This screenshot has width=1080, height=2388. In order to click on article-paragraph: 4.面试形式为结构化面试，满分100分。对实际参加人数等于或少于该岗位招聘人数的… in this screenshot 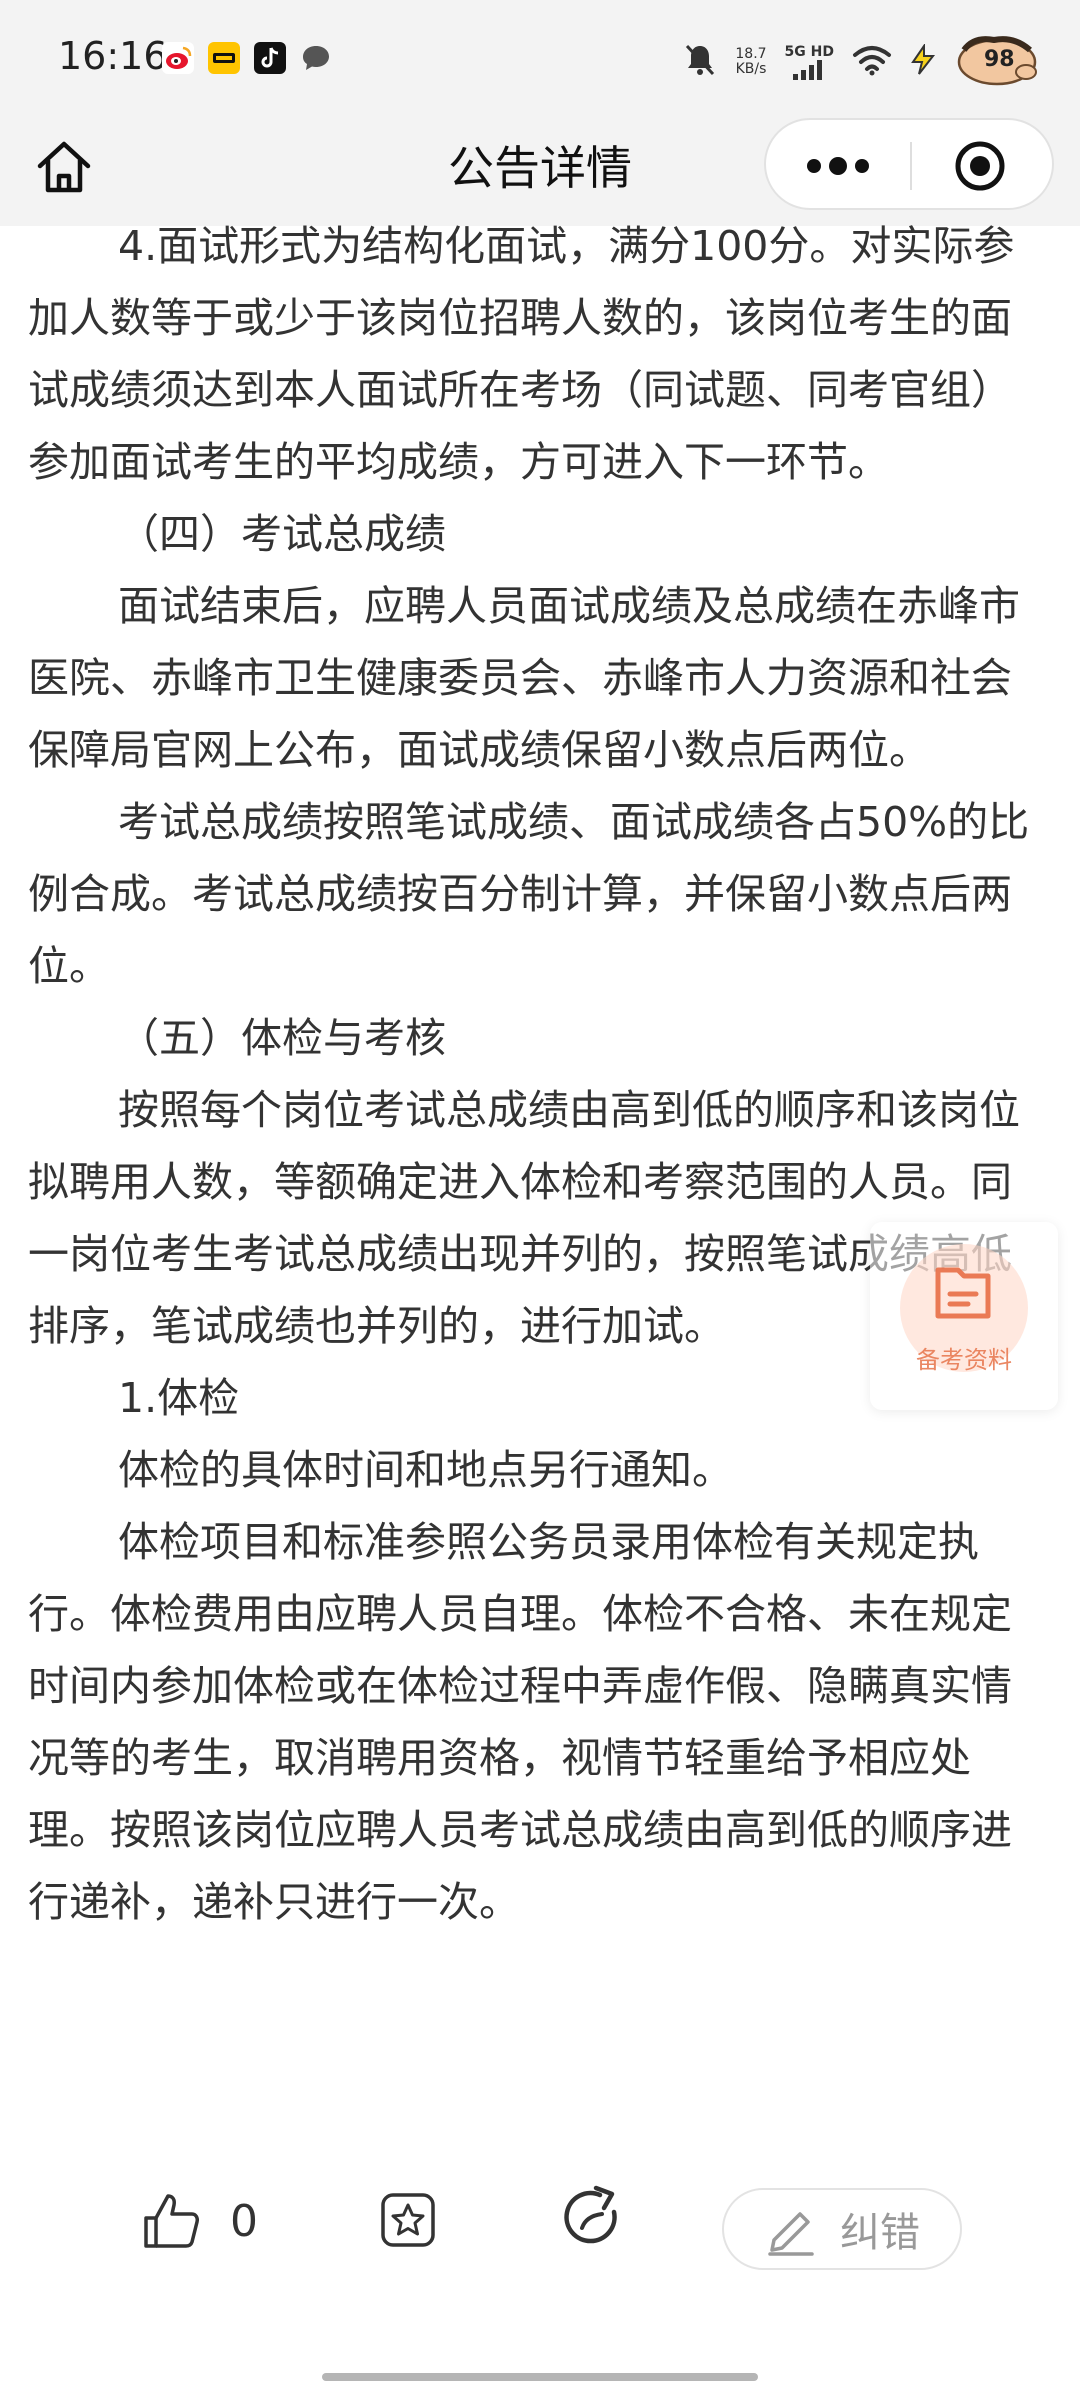, I will do `click(521, 354)`.